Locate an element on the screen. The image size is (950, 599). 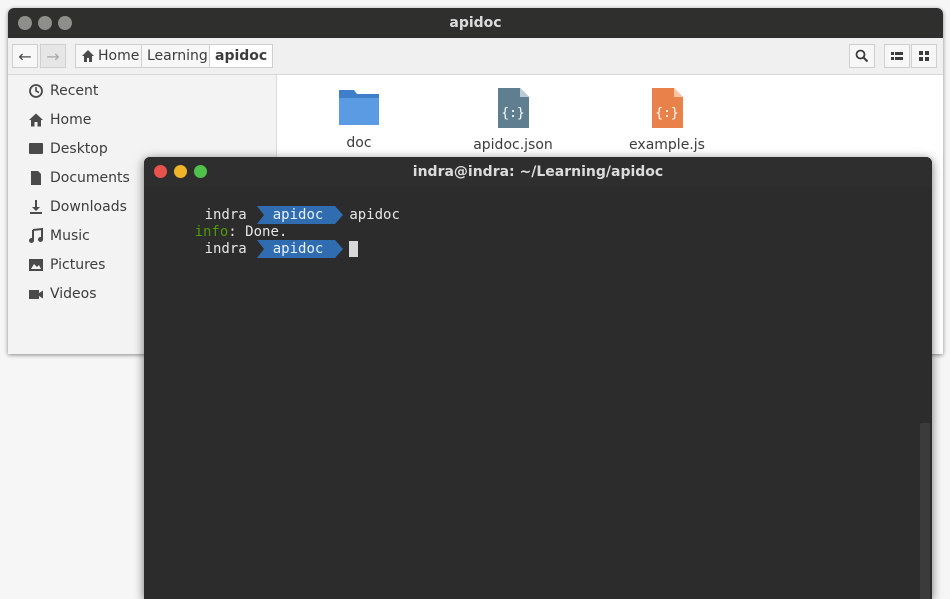
file-item-example-js: {:} example.js is located at coordinates (667, 120).